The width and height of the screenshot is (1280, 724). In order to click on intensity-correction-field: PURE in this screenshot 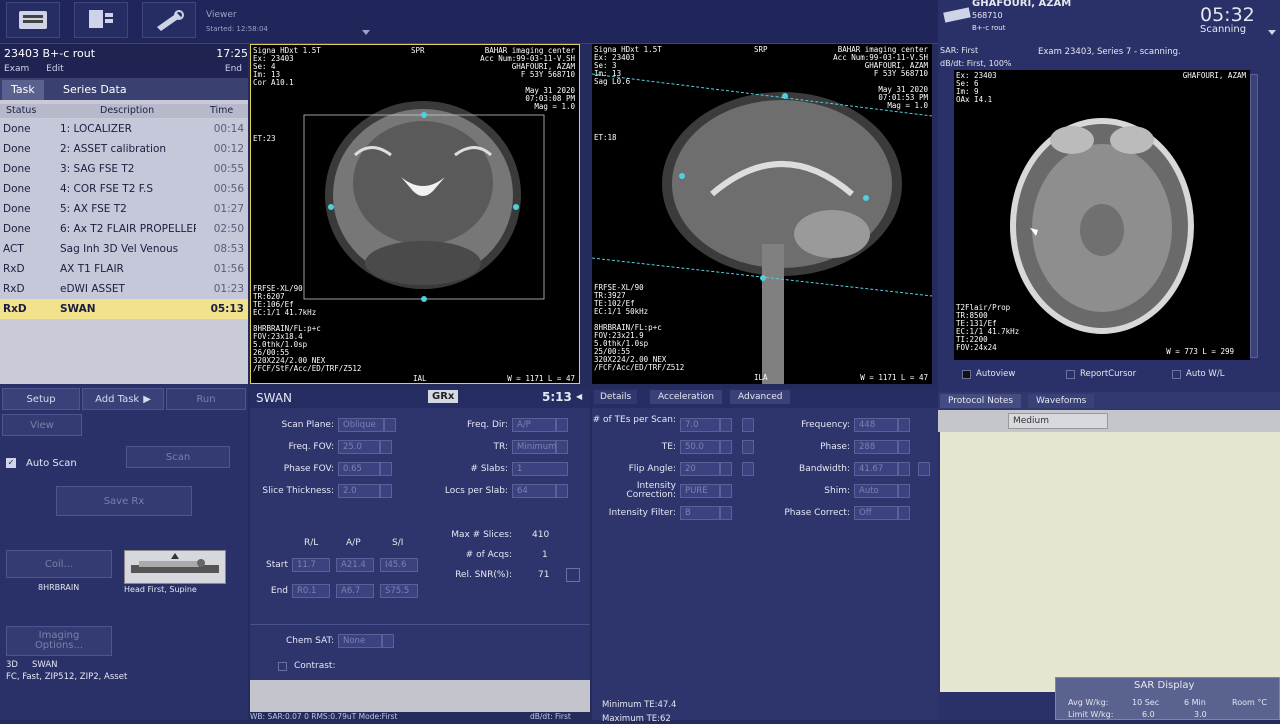, I will do `click(700, 491)`.